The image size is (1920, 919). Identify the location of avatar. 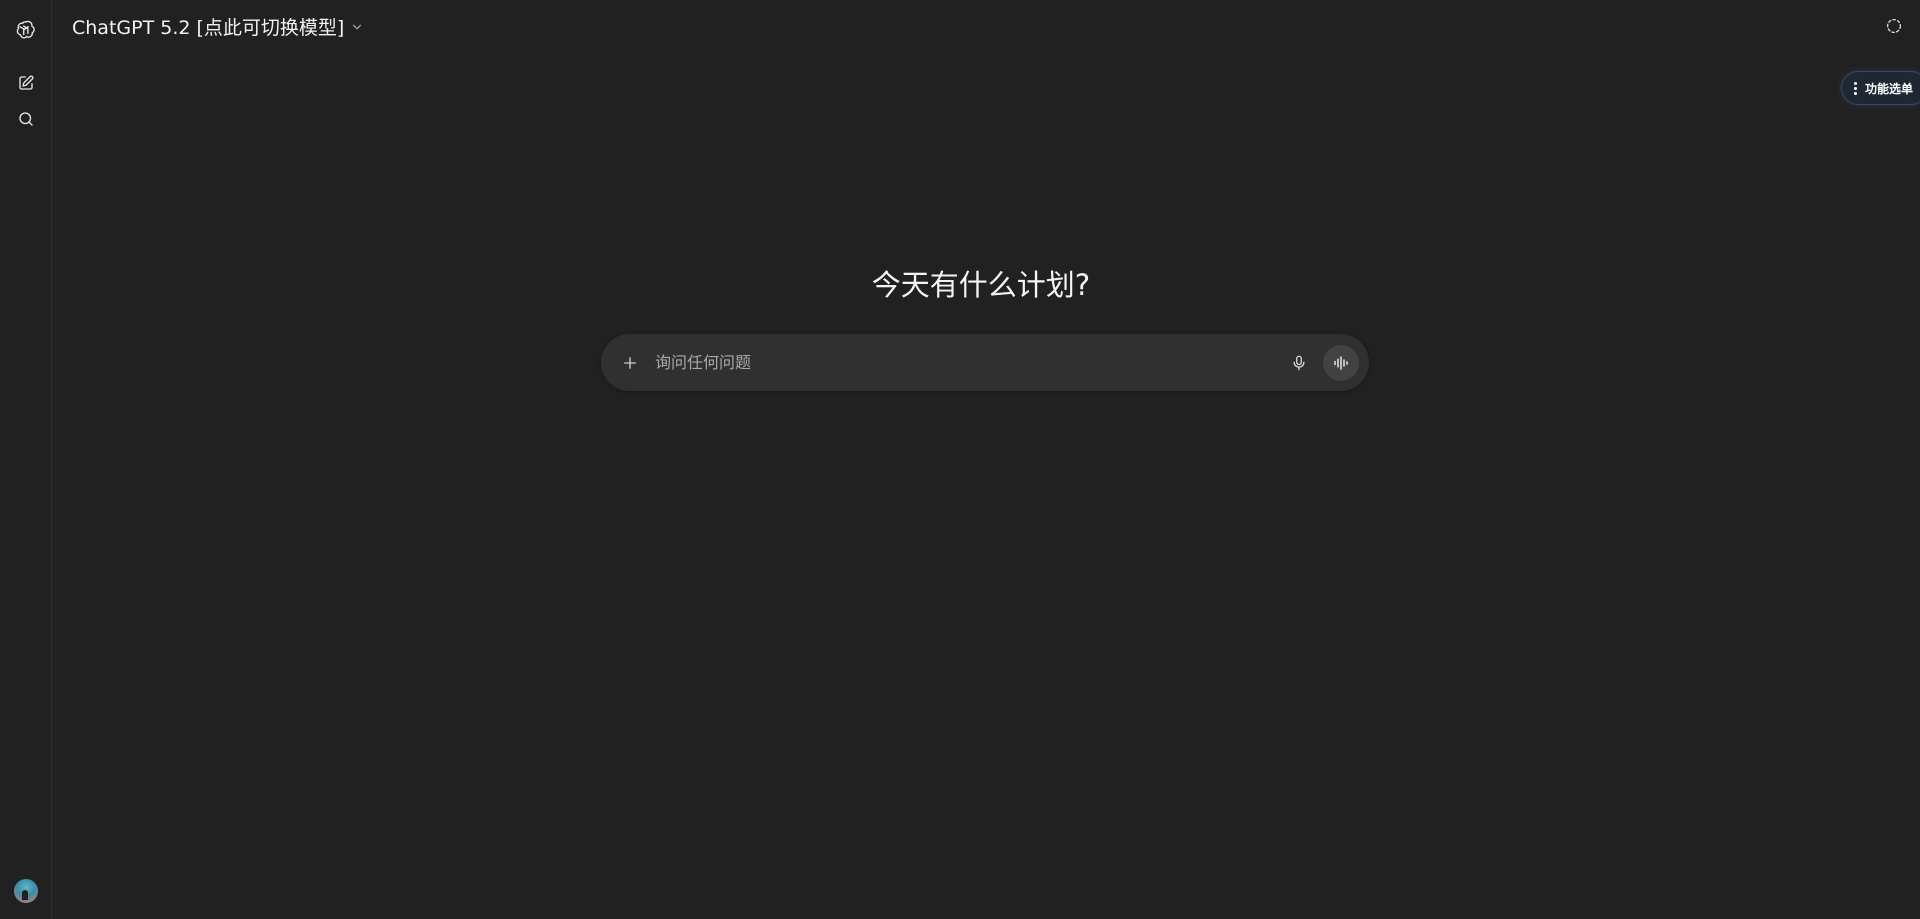
(26, 891).